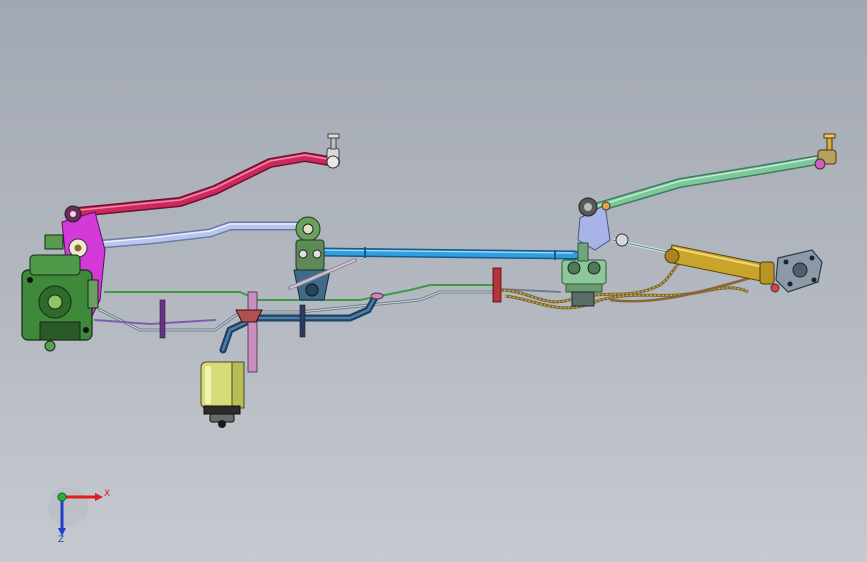 This screenshot has width=867, height=562. Describe the element at coordinates (79, 516) in the screenshot. I see `coordinate-triad: X Z` at that location.